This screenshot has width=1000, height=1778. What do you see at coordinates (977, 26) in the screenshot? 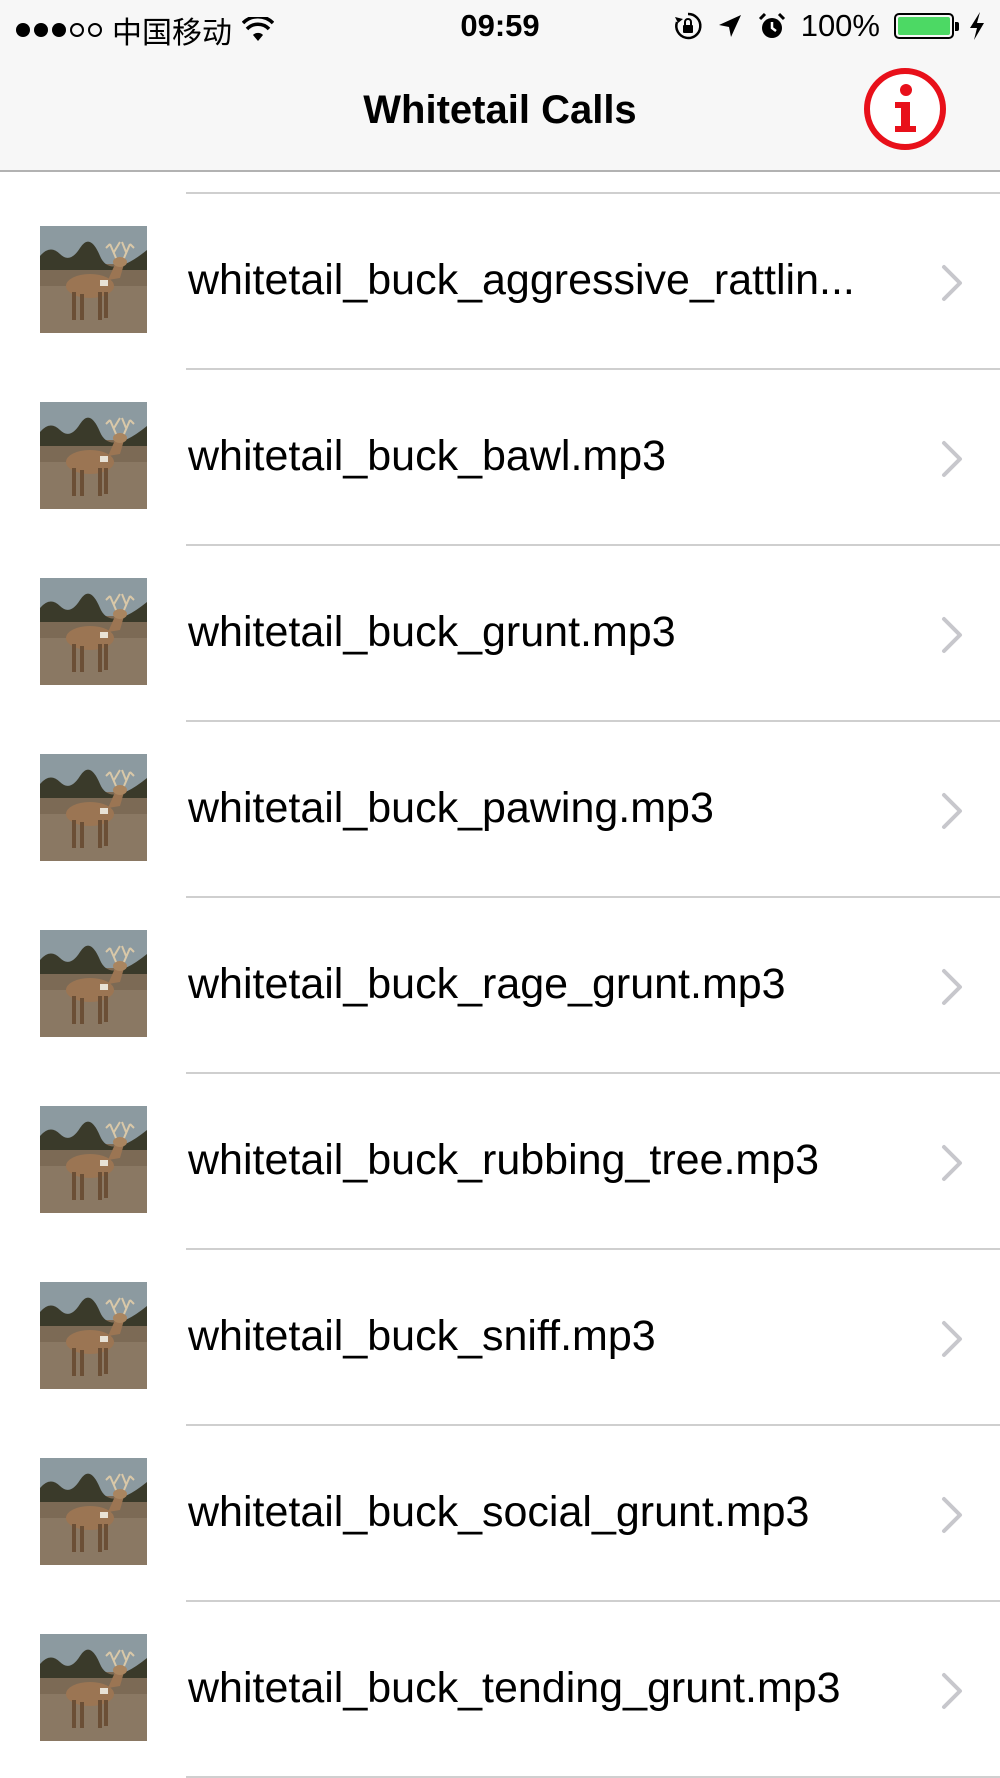
I see `charging-bolt-icon` at bounding box center [977, 26].